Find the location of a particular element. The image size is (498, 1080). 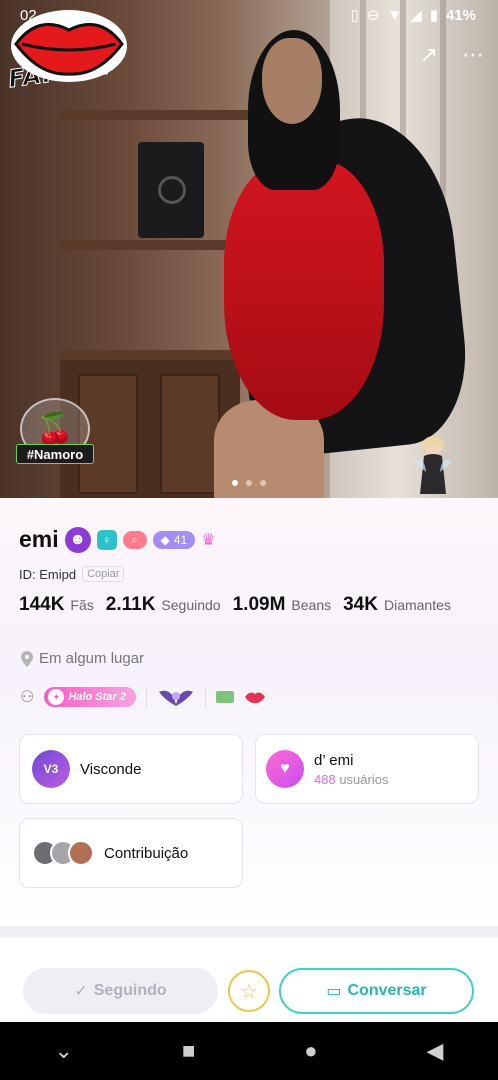

contribution-card: Contribuição is located at coordinates (131, 853).